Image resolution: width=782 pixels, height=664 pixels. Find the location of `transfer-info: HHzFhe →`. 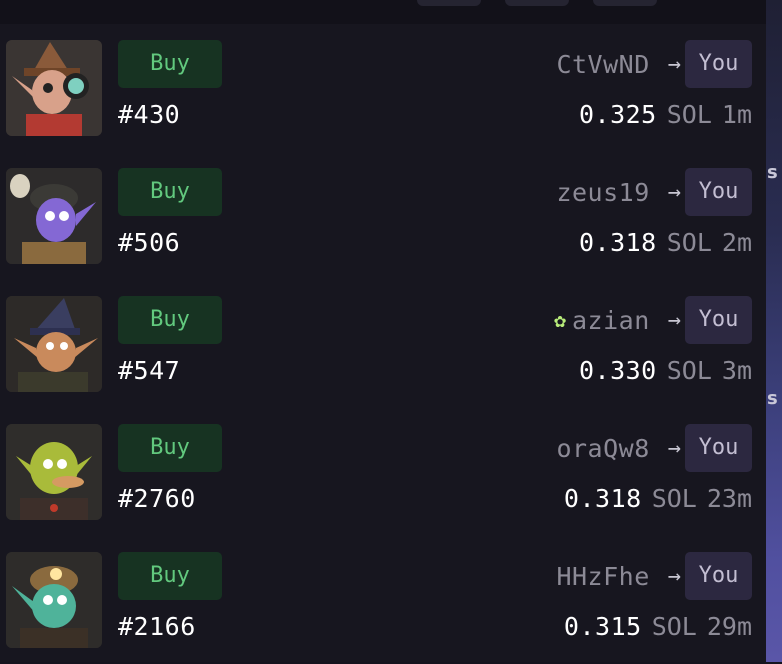

transfer-info: HHzFhe → is located at coordinates (618, 576).